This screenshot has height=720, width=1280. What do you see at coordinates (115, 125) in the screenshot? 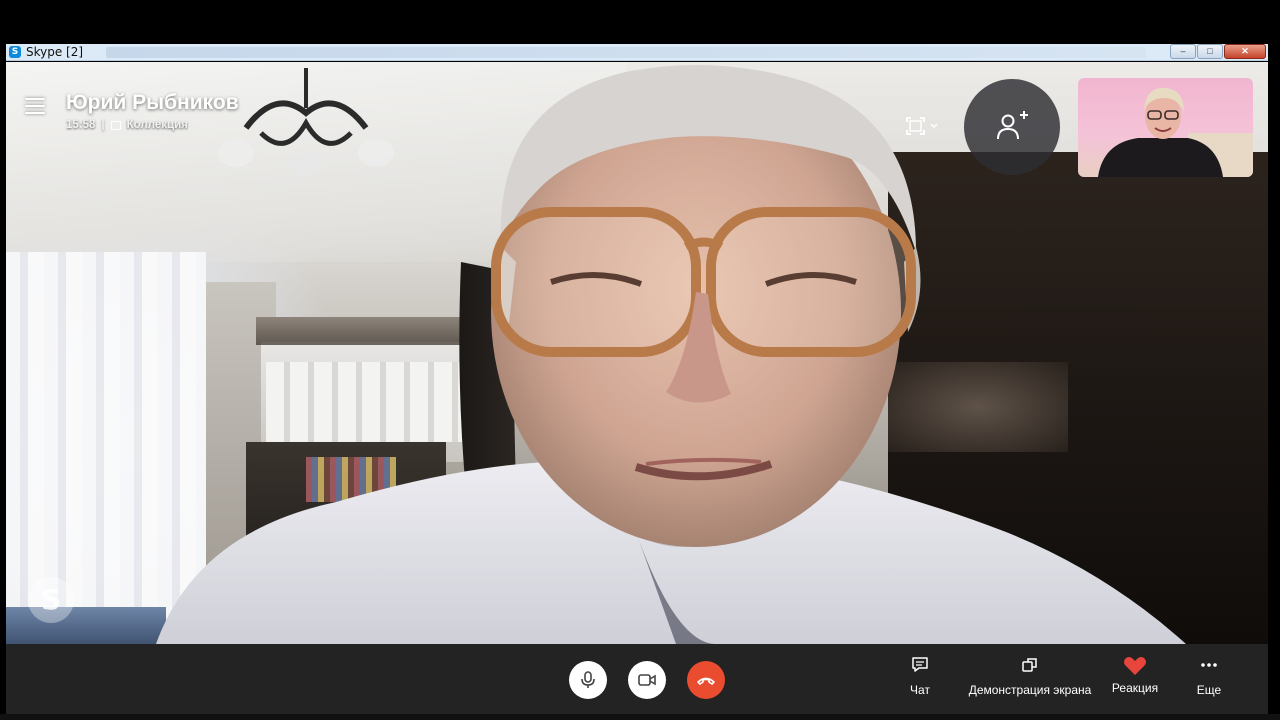
I see `gallery-icon` at bounding box center [115, 125].